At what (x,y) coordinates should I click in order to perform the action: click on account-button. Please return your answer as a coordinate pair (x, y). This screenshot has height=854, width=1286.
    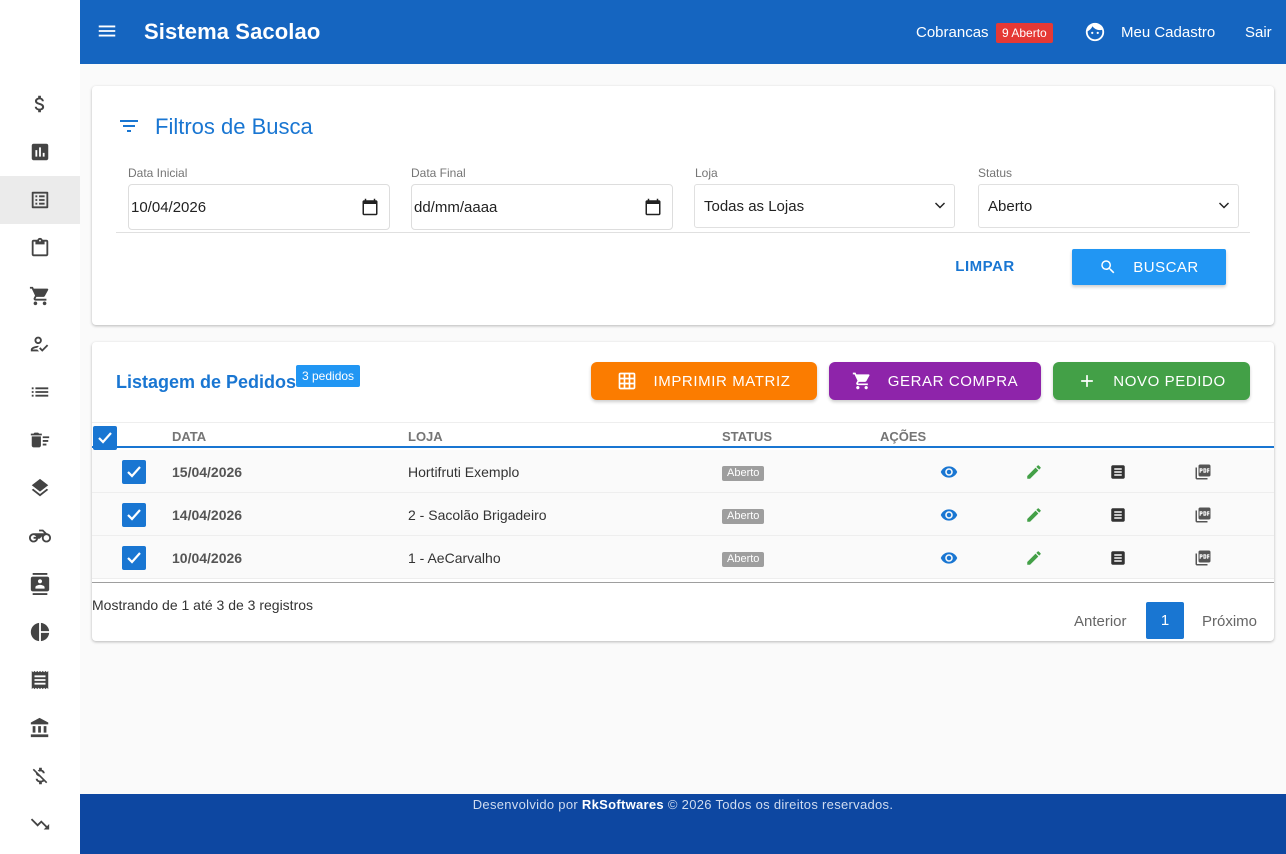
    Looking at the image, I should click on (1095, 32).